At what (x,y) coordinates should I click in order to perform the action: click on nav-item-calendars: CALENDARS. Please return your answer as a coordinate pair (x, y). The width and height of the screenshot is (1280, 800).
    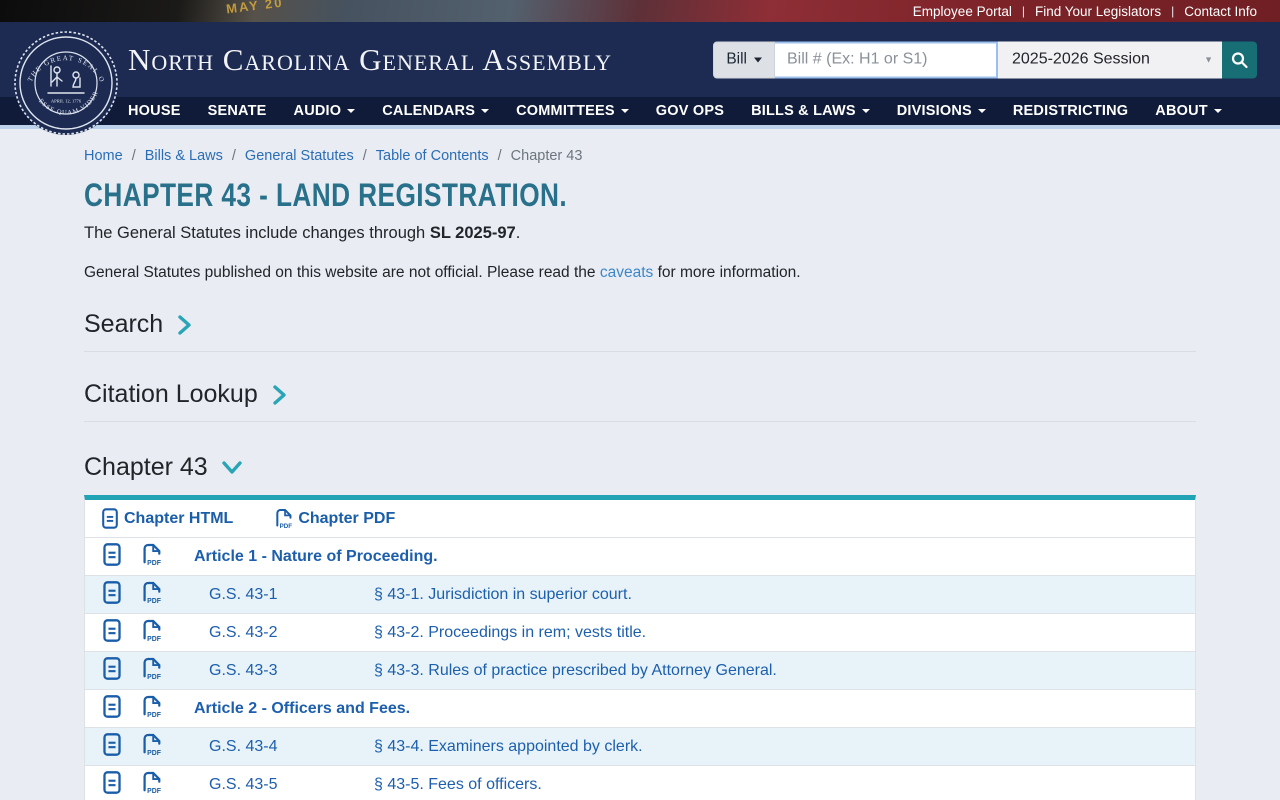
    Looking at the image, I should click on (436, 111).